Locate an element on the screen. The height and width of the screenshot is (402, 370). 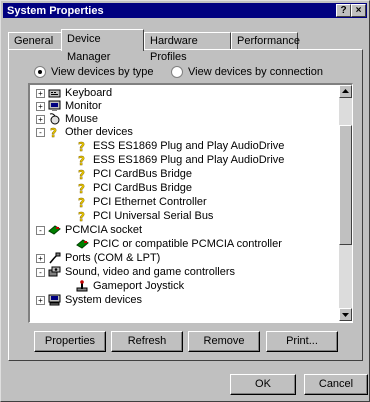
cancel-button: Cancel is located at coordinates (336, 384).